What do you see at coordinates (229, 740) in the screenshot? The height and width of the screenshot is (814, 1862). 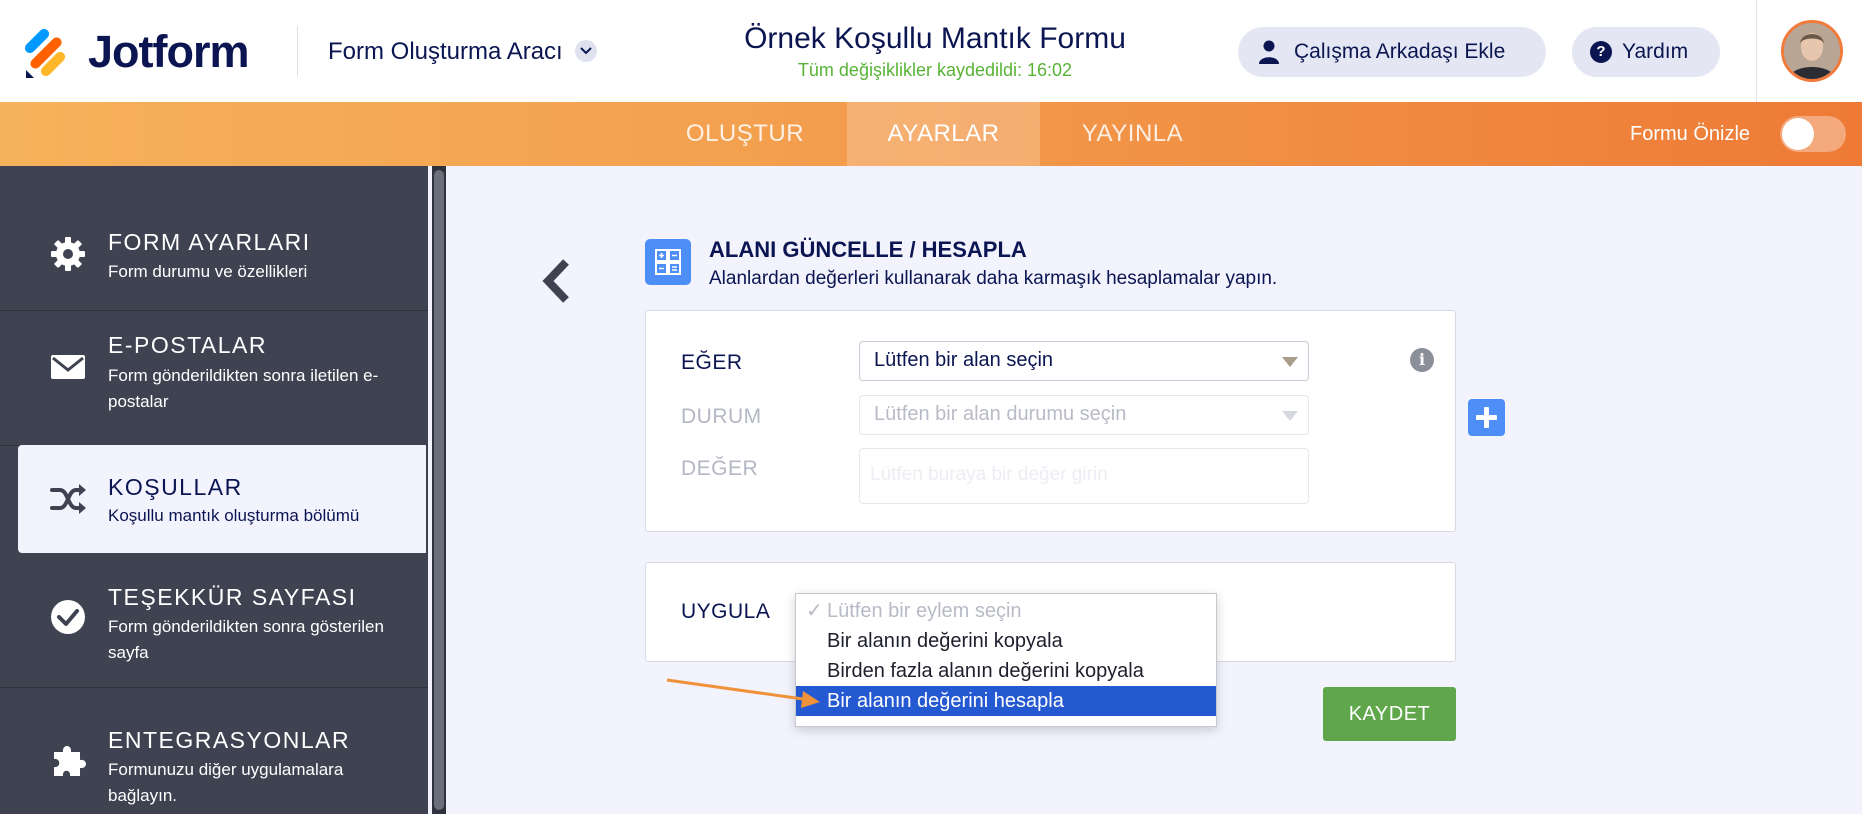 I see `sidebar-item-title: ENTEGRASYONLAR` at bounding box center [229, 740].